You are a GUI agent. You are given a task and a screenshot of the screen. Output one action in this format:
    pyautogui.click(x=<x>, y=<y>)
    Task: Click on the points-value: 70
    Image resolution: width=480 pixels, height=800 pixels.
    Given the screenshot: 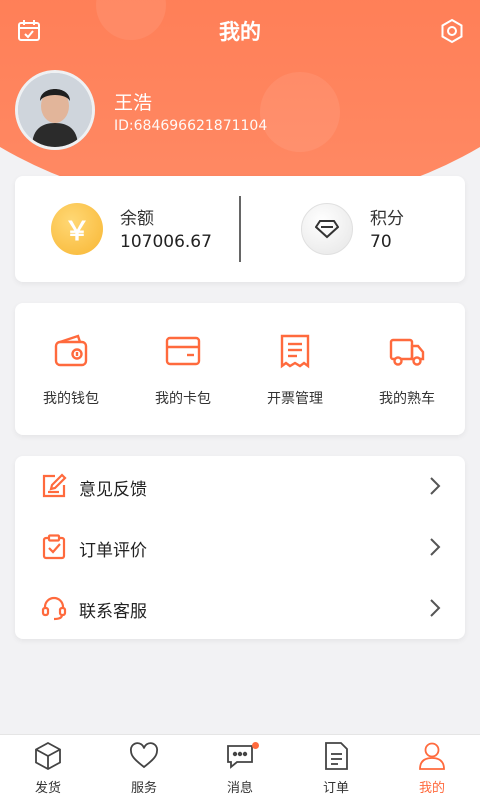 What is the action you would take?
    pyautogui.click(x=381, y=242)
    